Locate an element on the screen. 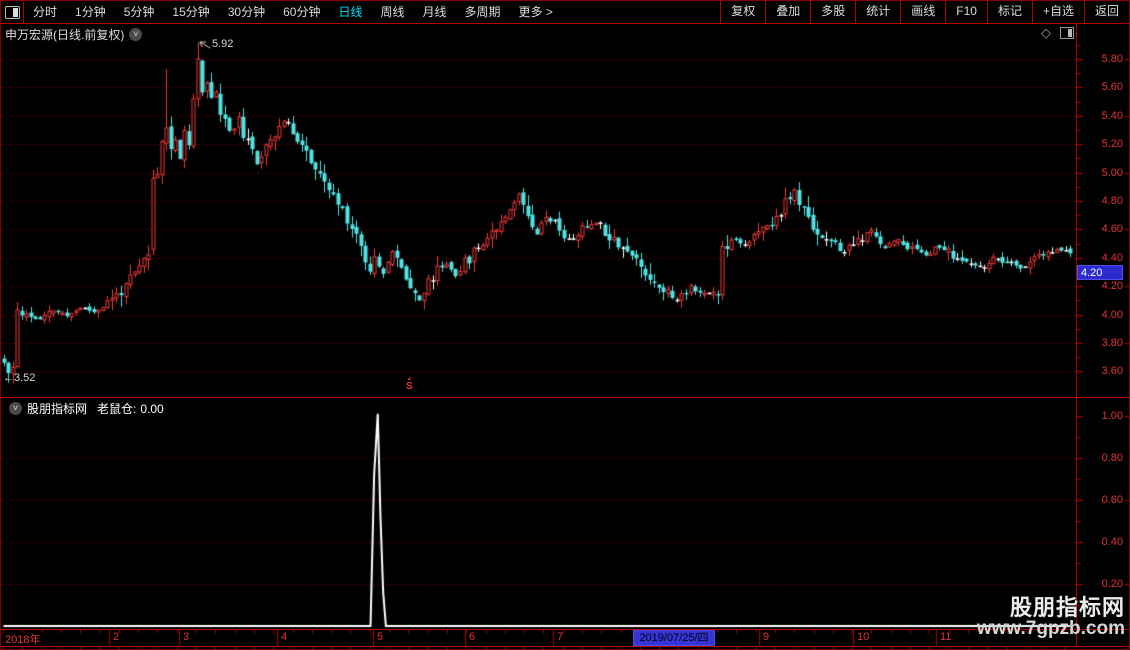 The width and height of the screenshot is (1130, 650). date-axis-top-line is located at coordinates (565, 629).